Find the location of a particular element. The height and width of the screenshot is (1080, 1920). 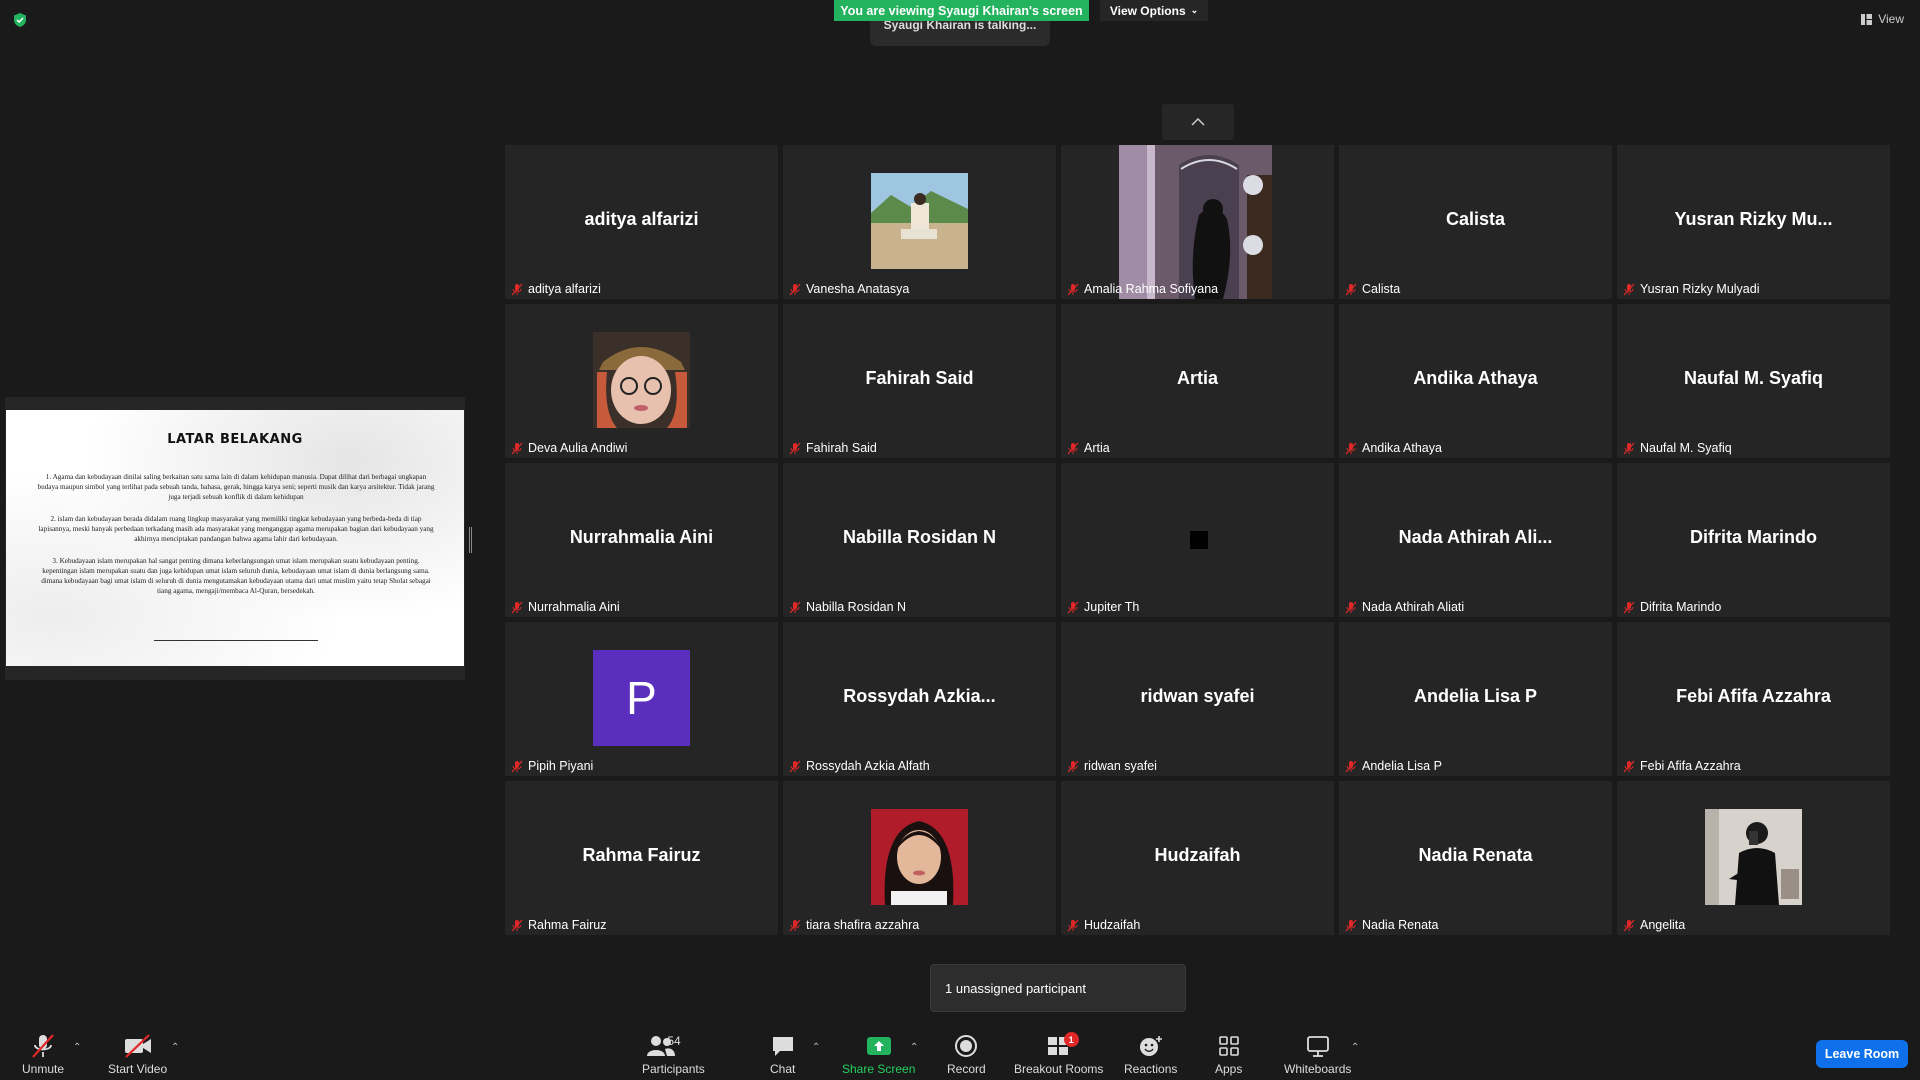

participant-tile: tiara shafira azzahra is located at coordinates (919, 858).